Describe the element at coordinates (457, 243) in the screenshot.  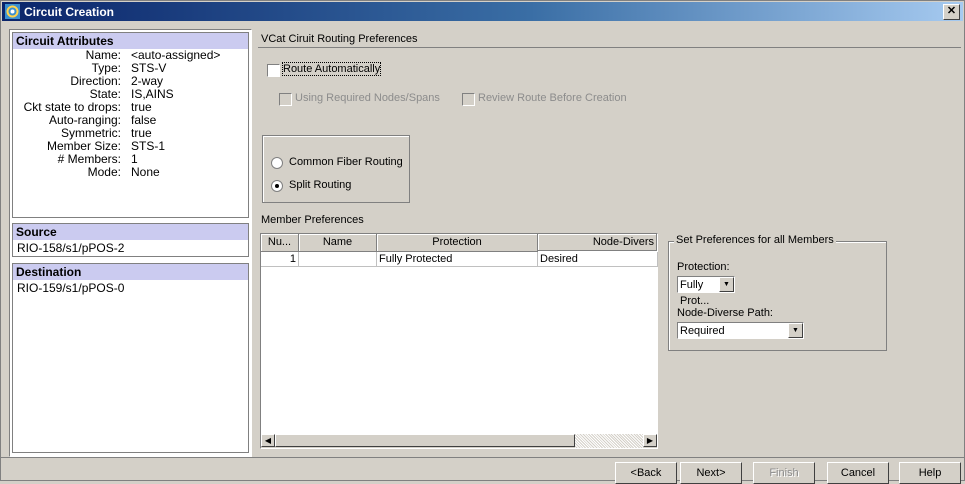
I see `column-header-protection: Protection` at that location.